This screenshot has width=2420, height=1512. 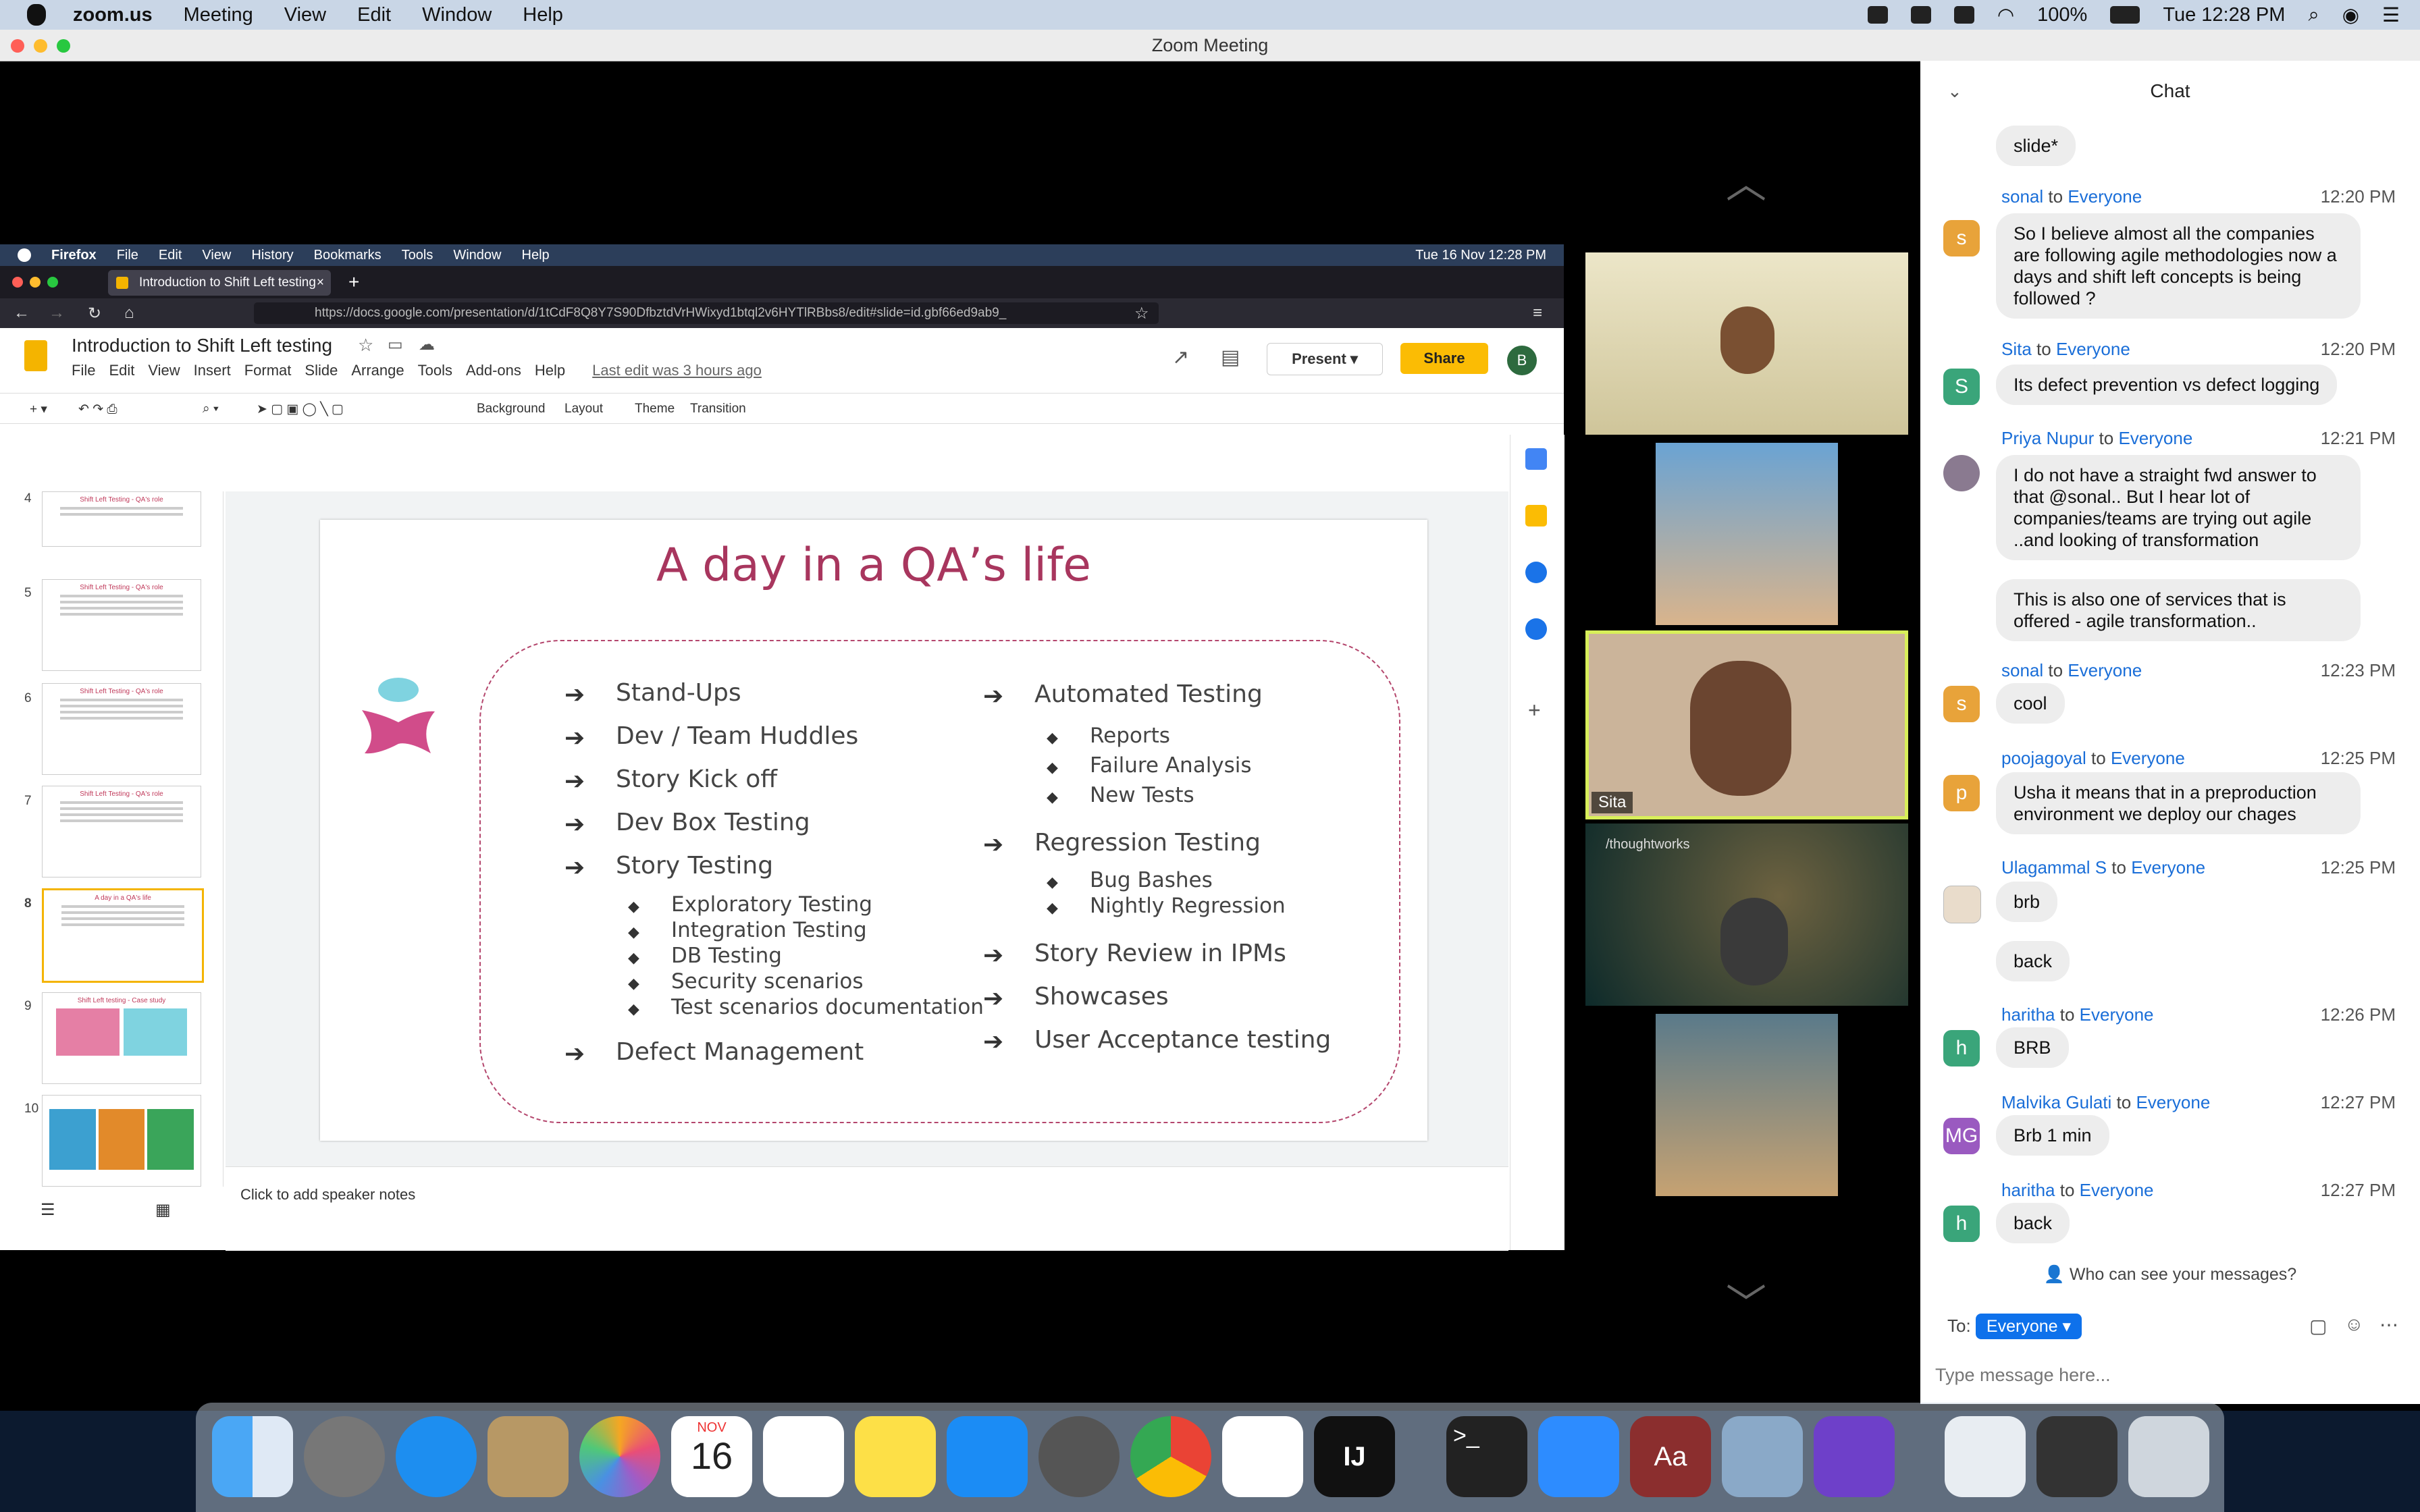 What do you see at coordinates (1444, 358) in the screenshot?
I see `share-button: Share` at bounding box center [1444, 358].